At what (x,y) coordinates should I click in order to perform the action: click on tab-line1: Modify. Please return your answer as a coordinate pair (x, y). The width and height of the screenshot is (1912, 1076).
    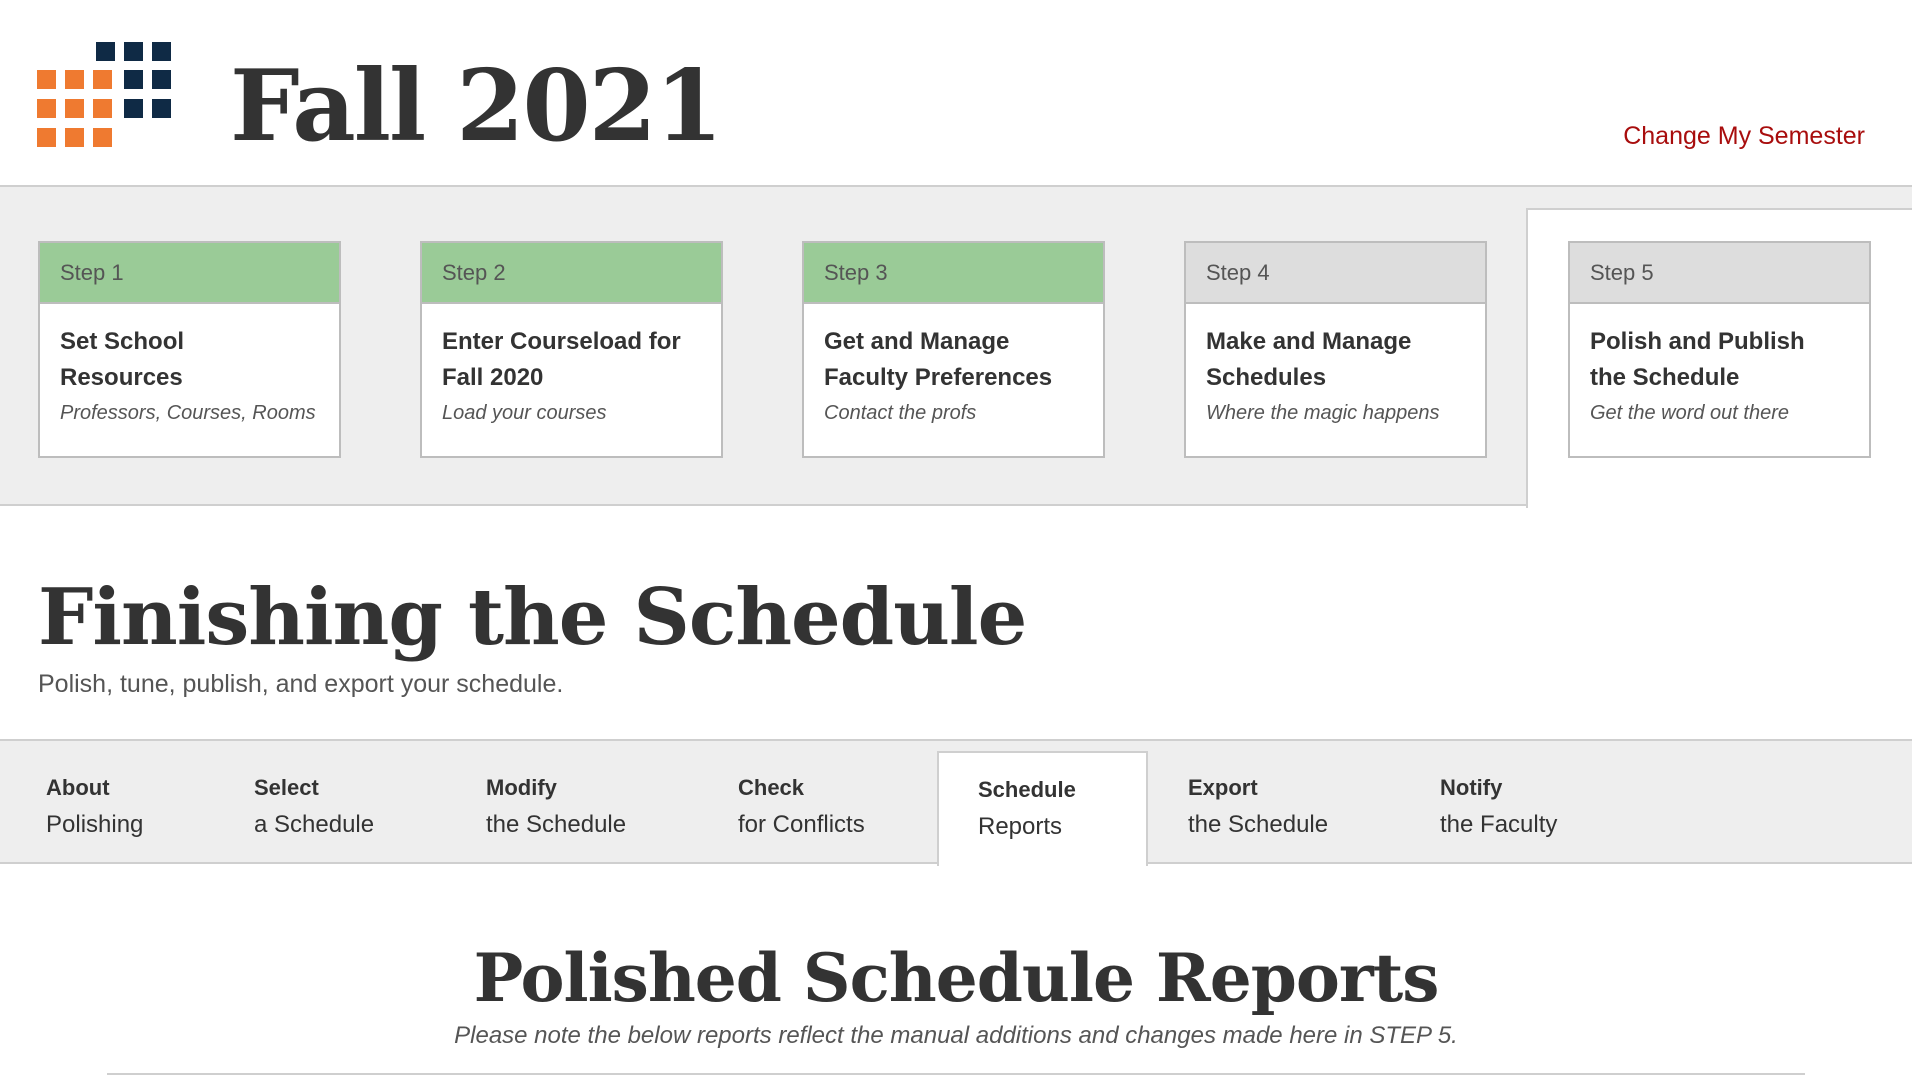
    Looking at the image, I should click on (521, 787).